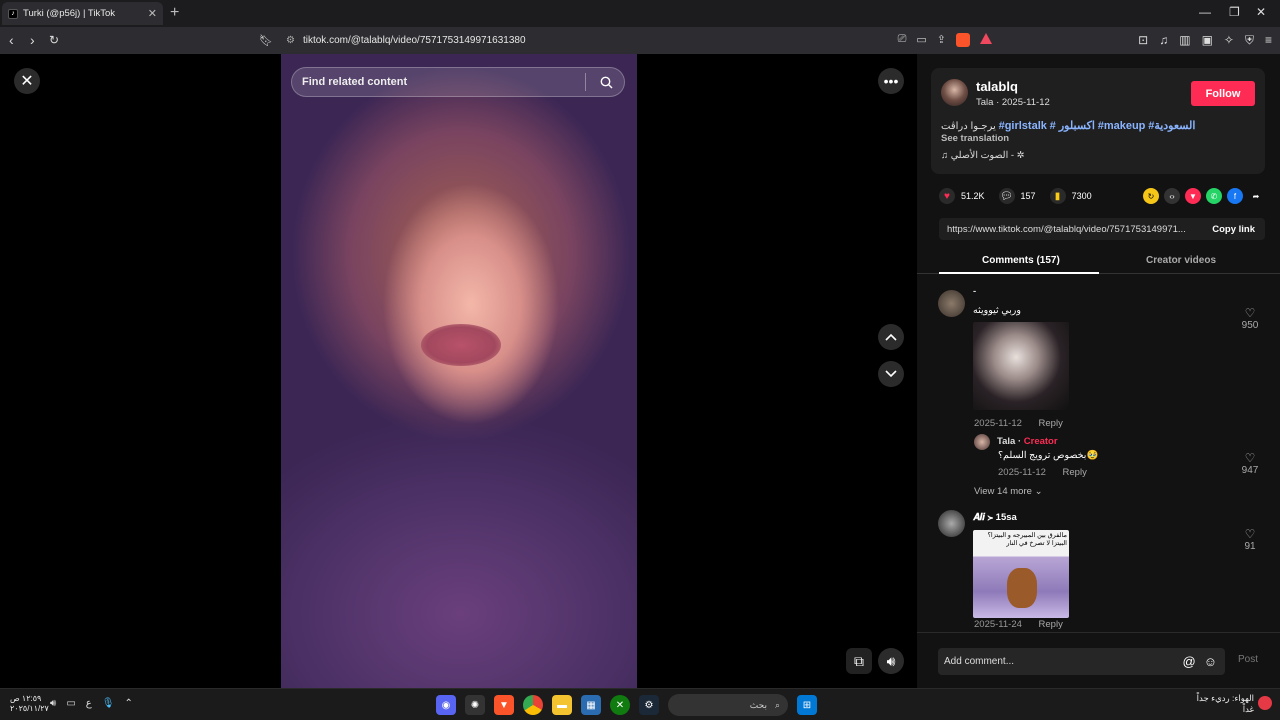 The image size is (1280, 720). I want to click on previous-video-button, so click(891, 337).